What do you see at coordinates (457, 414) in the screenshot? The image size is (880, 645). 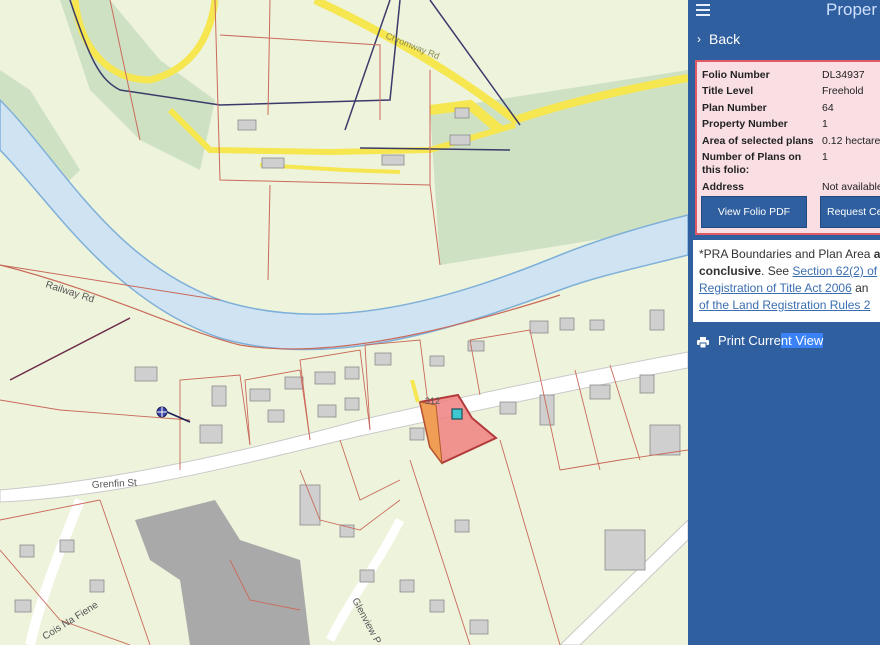 I see `location-marker-icon` at bounding box center [457, 414].